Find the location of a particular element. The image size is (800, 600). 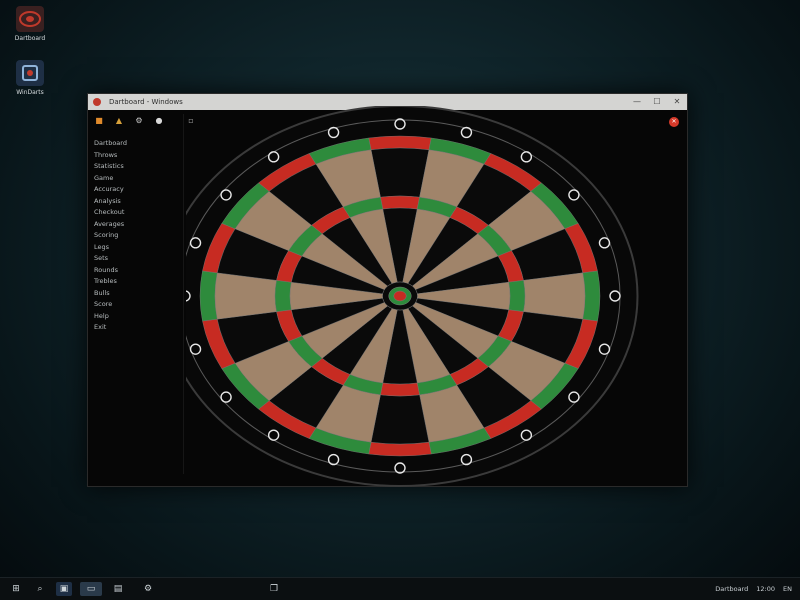

taskbar-app-explorer: ▤ is located at coordinates (118, 589).